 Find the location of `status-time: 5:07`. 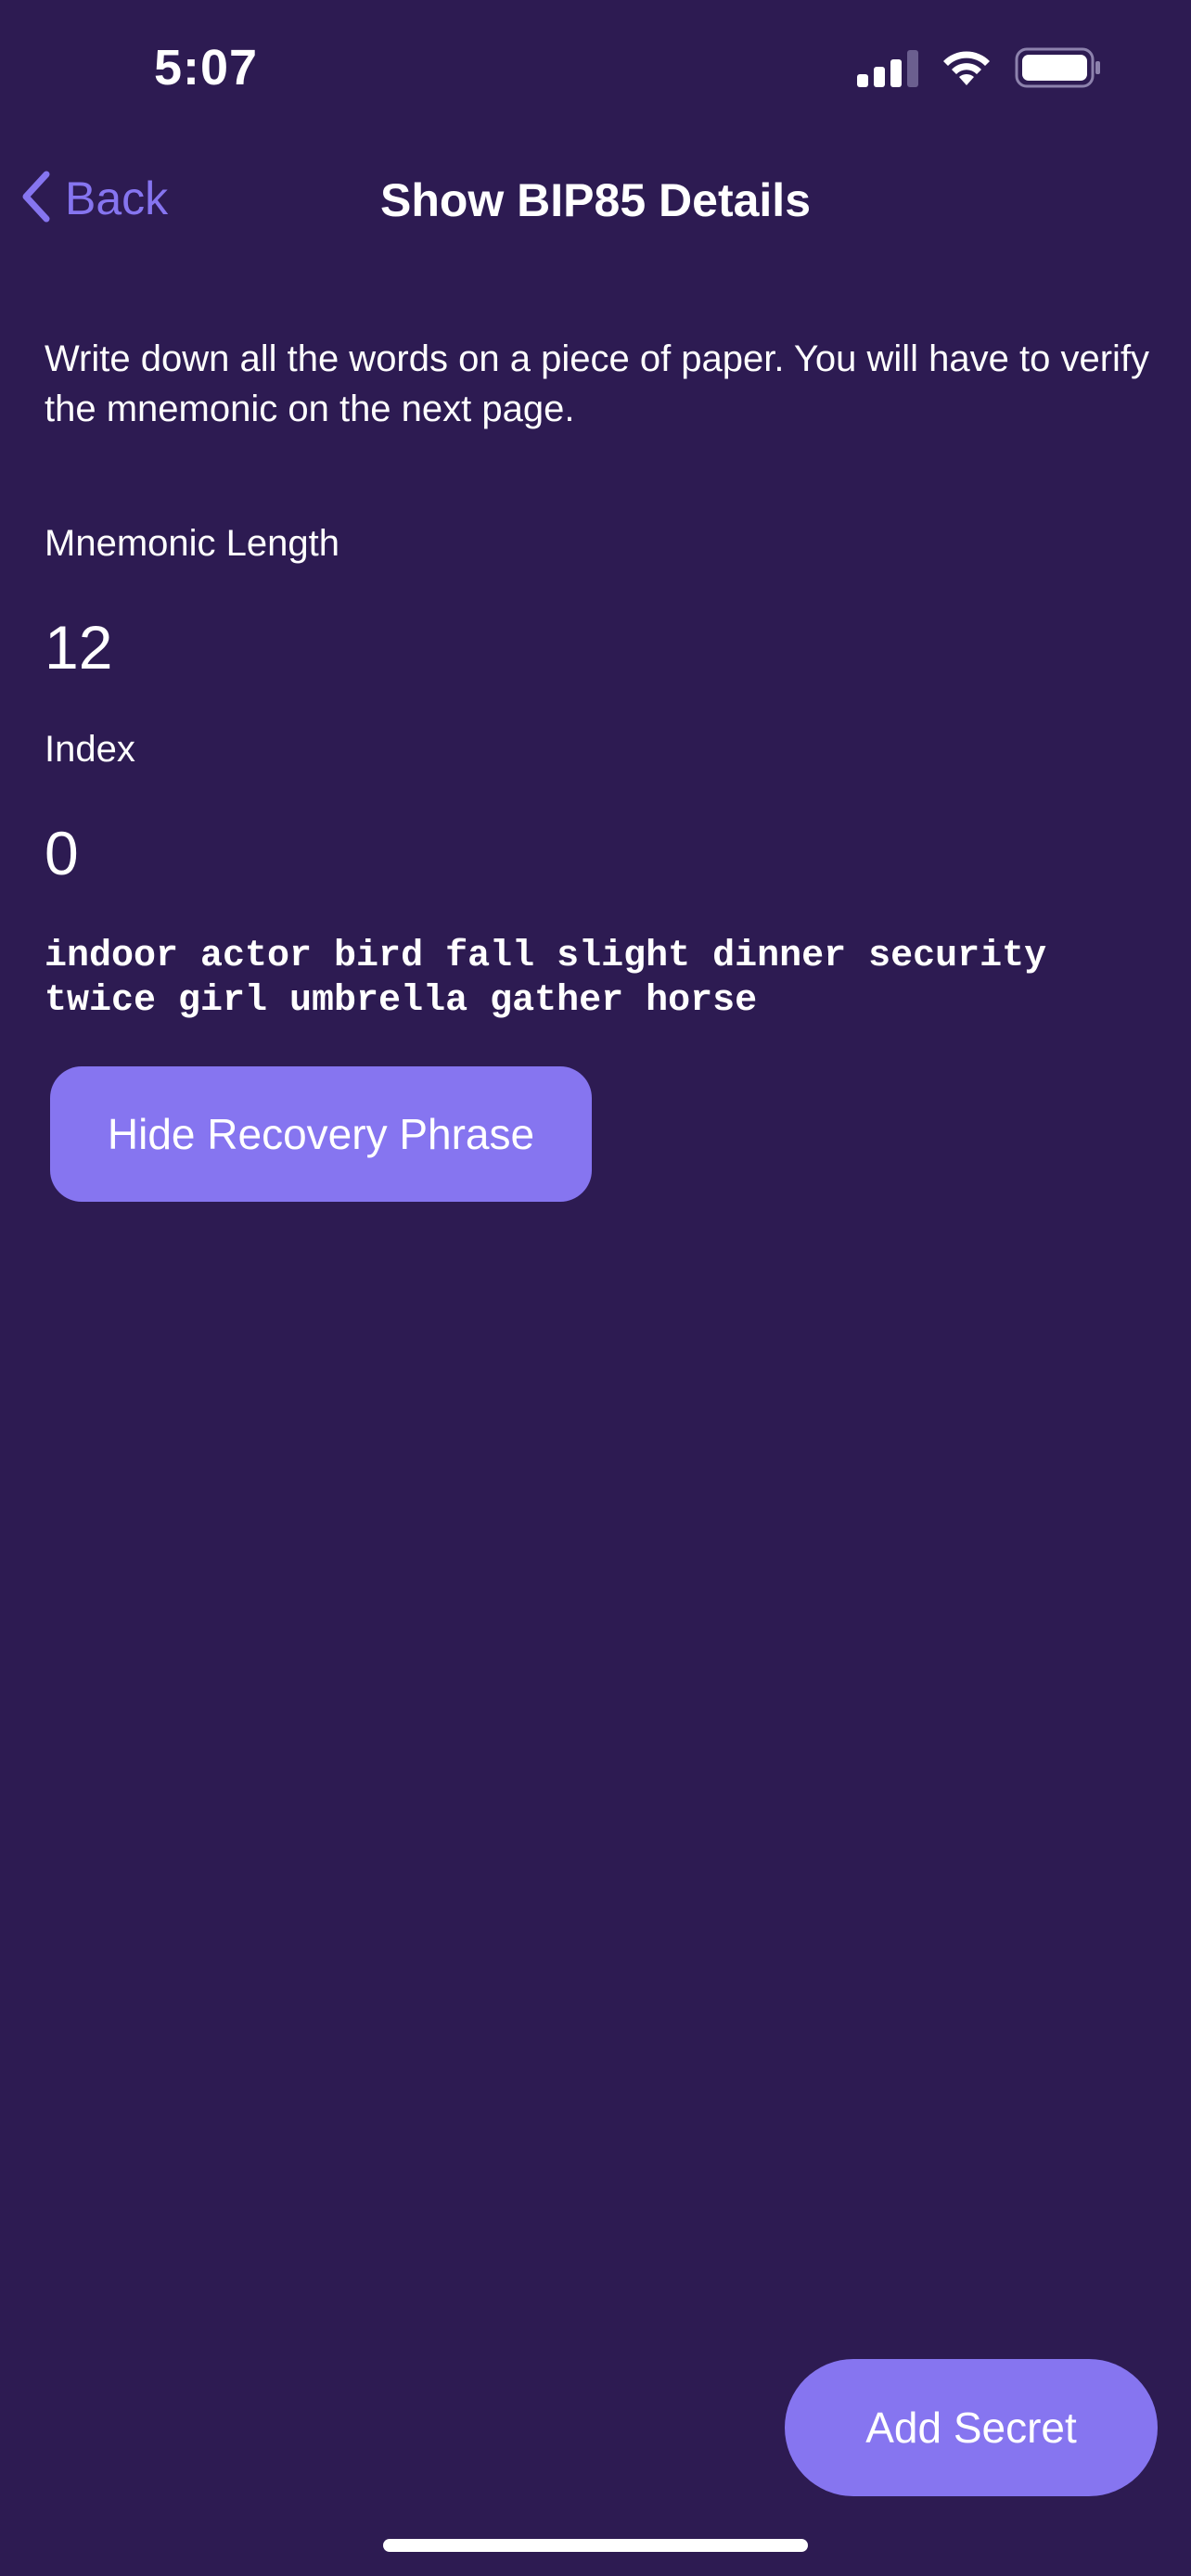

status-time: 5:07 is located at coordinates (206, 68).